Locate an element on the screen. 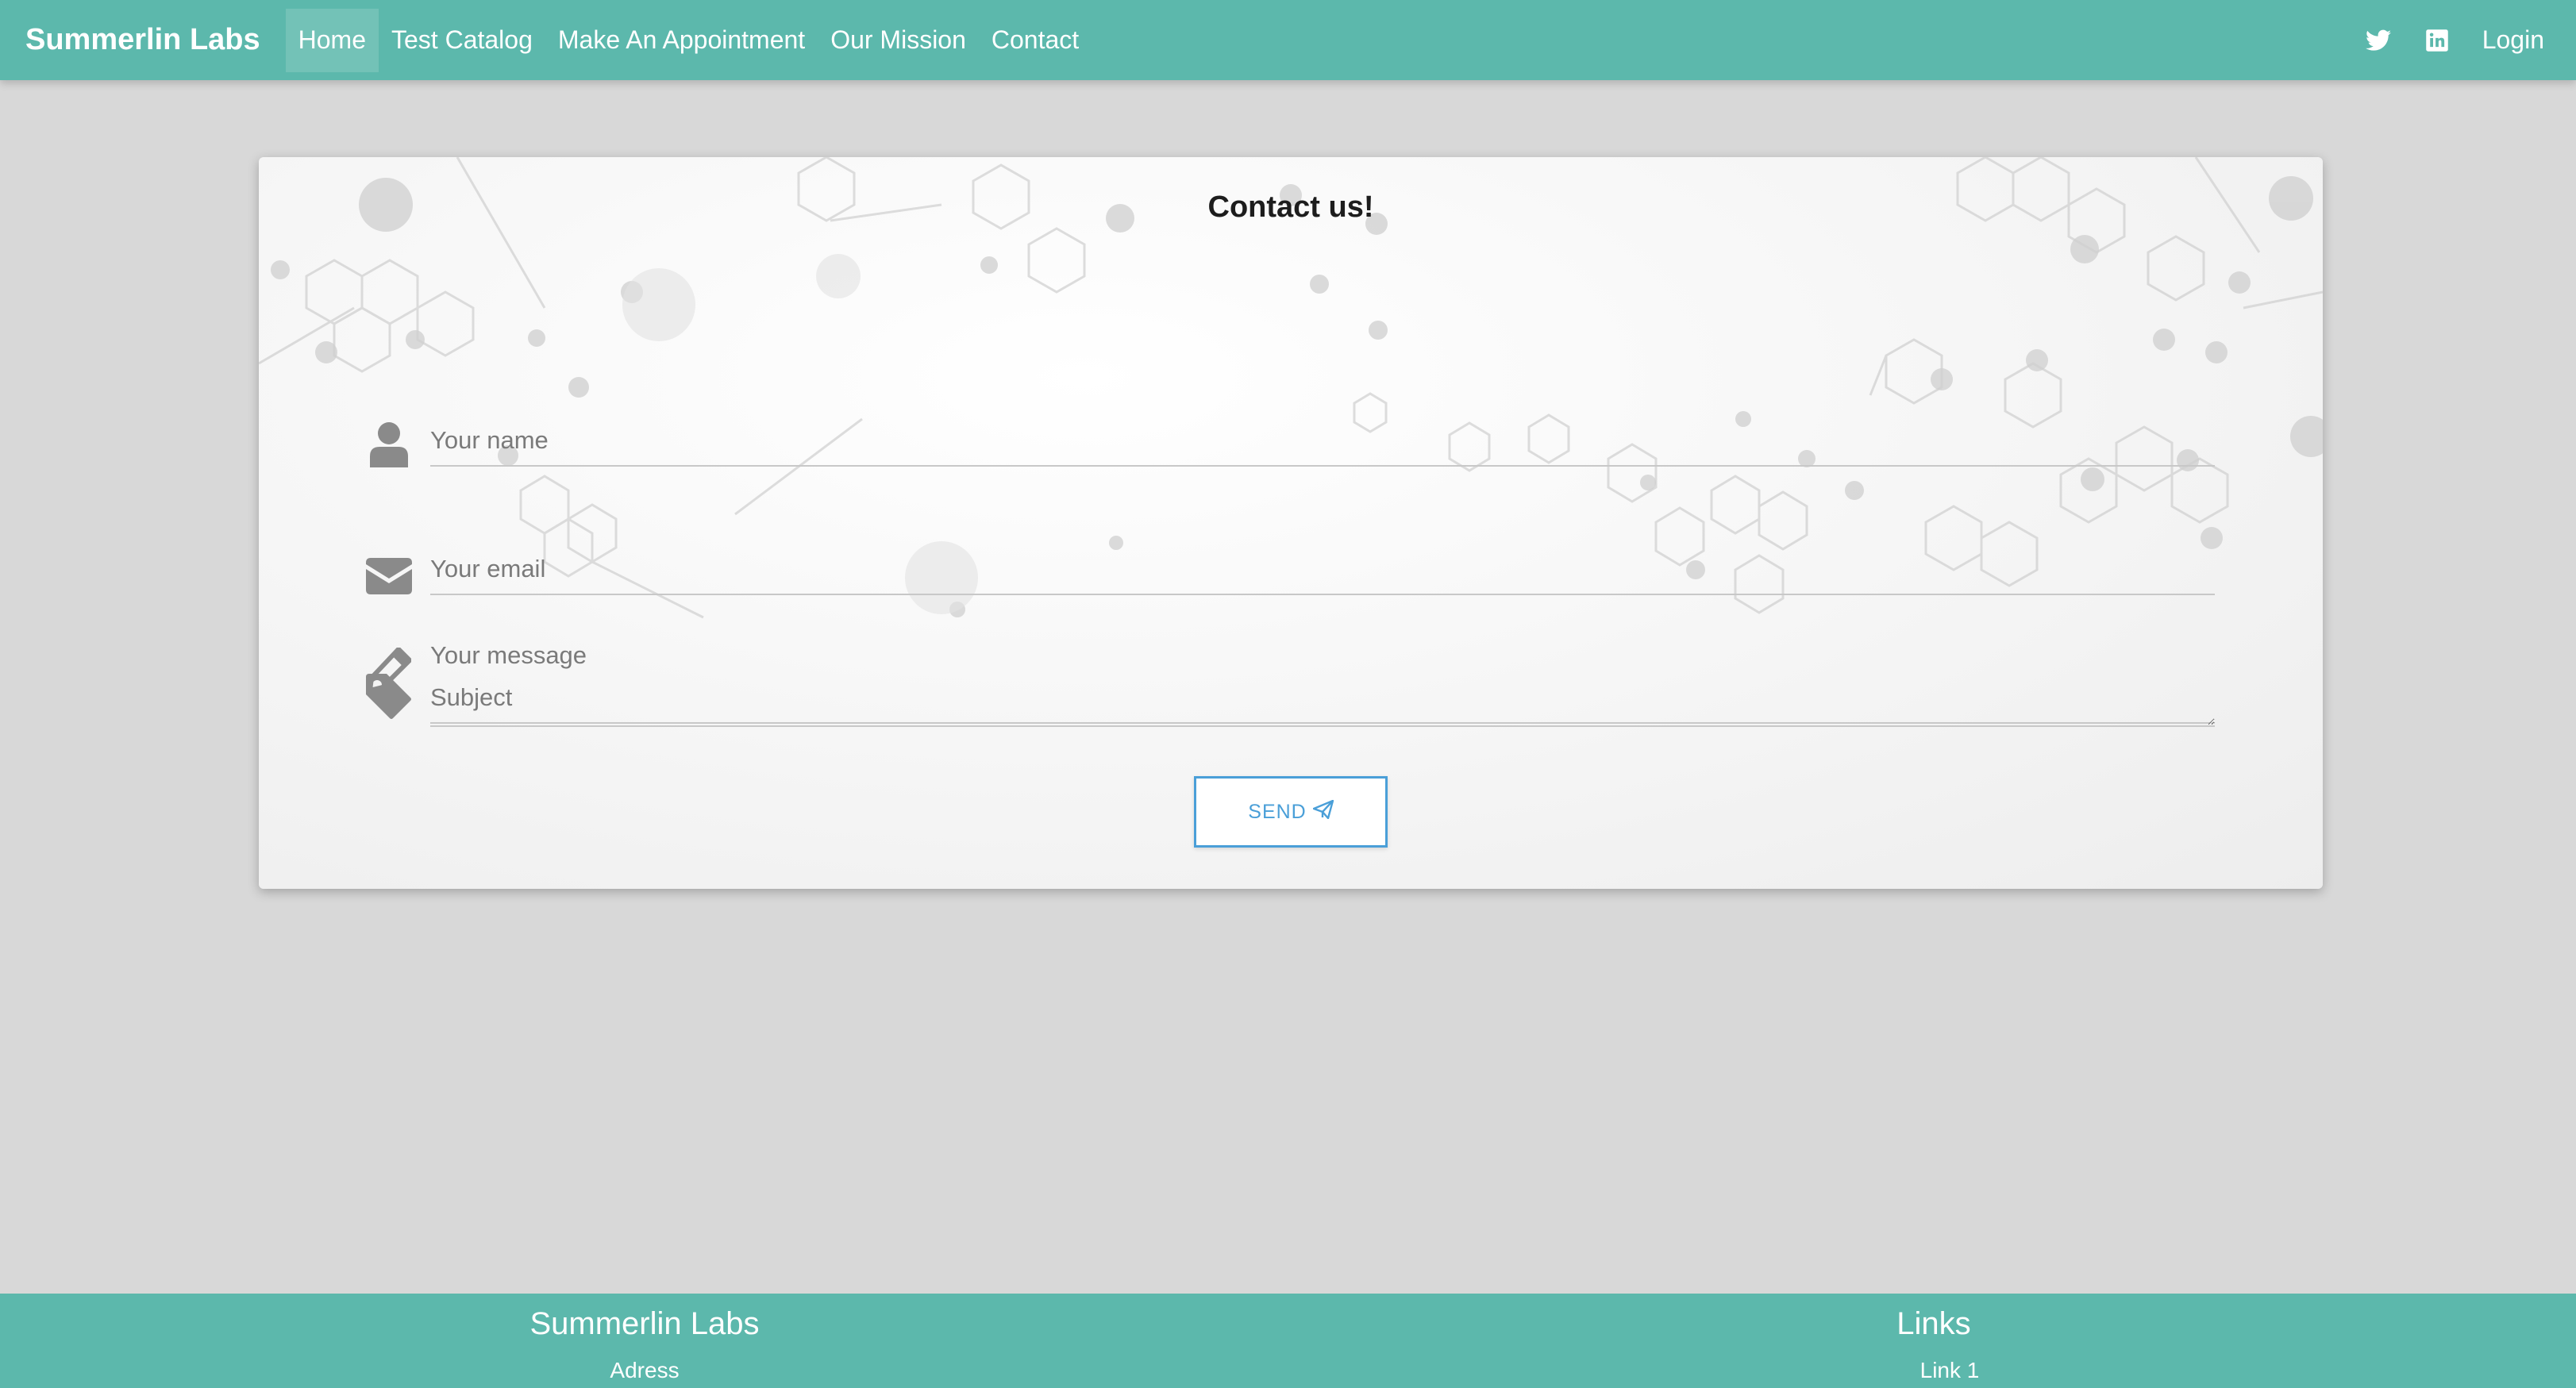 Image resolution: width=2576 pixels, height=1388 pixels. nav-item-home: Home is located at coordinates (332, 40).